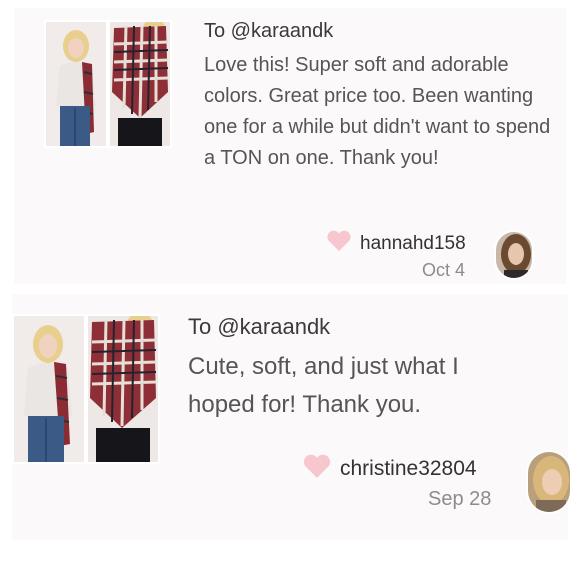 Image resolution: width=580 pixels, height=580 pixels. I want to click on author-username: christine32804, so click(408, 469).